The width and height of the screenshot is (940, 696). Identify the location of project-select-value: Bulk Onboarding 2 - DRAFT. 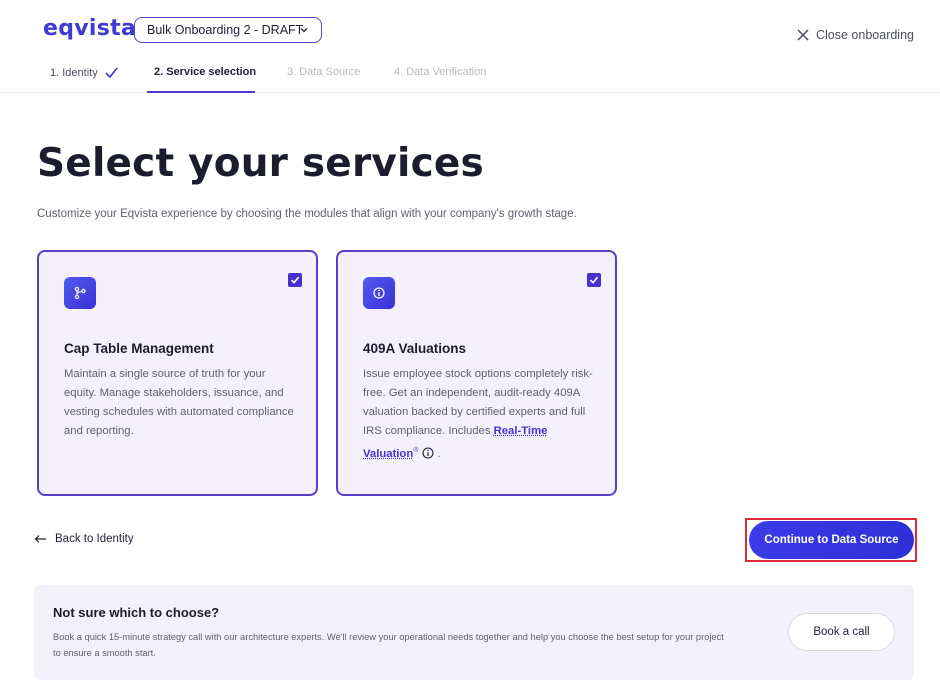
(225, 30).